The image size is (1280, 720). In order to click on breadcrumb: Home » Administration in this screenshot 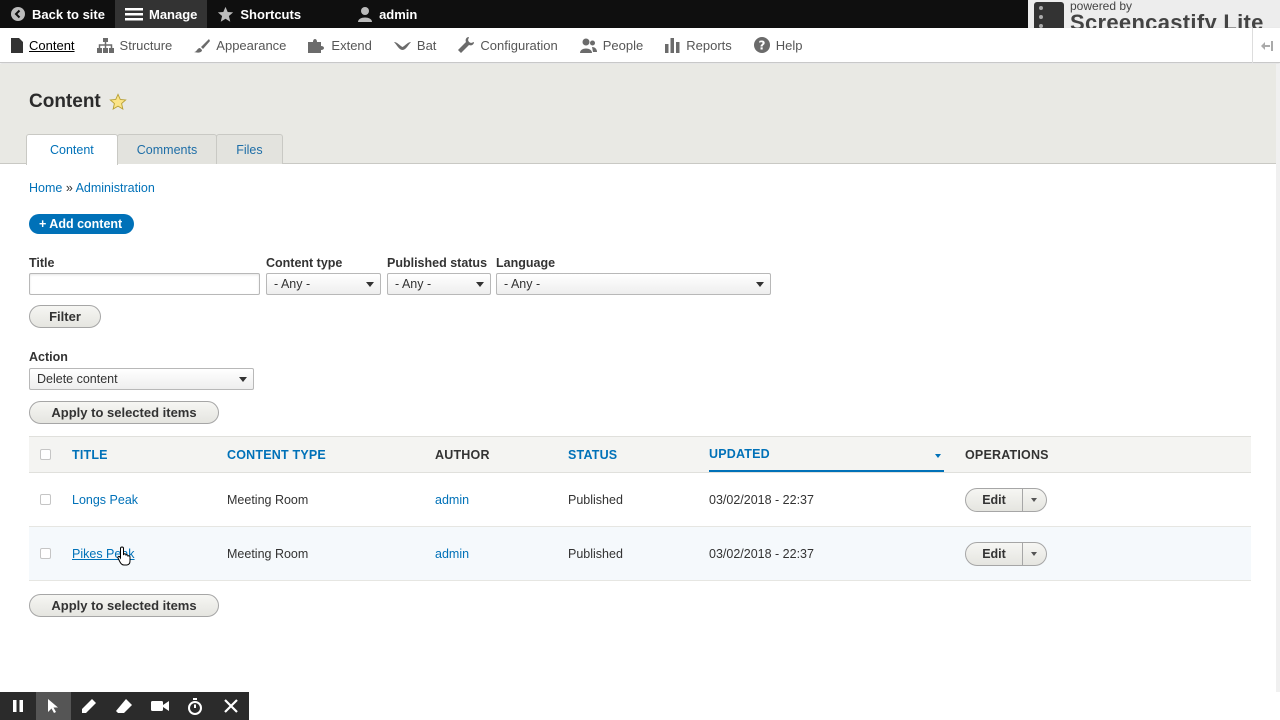, I will do `click(92, 188)`.